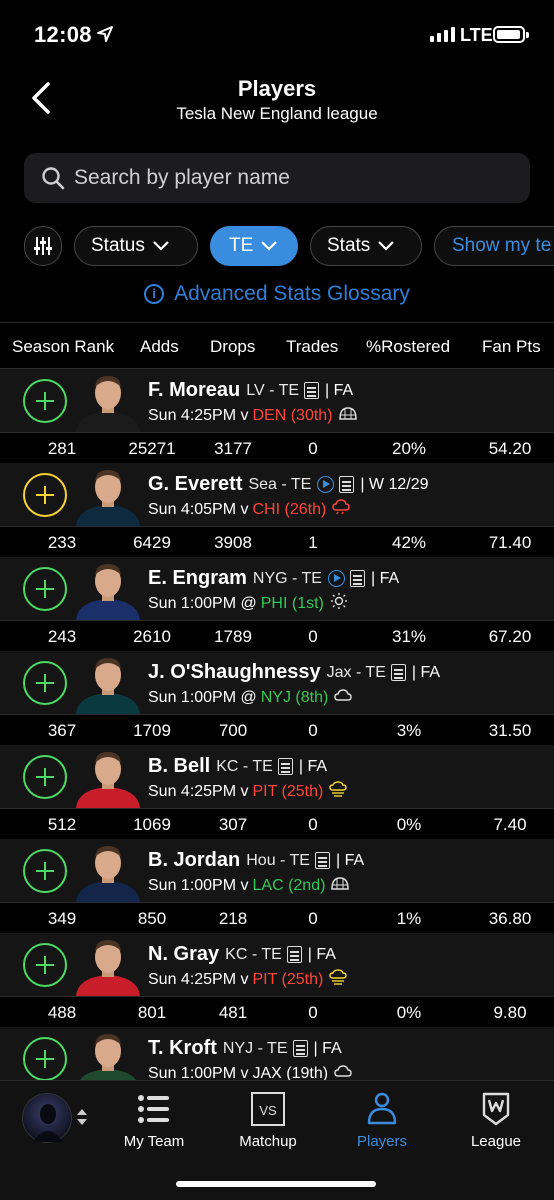 This screenshot has width=554, height=1200. Describe the element at coordinates (338, 509) in the screenshot. I see `rain-cloud-icon` at that location.